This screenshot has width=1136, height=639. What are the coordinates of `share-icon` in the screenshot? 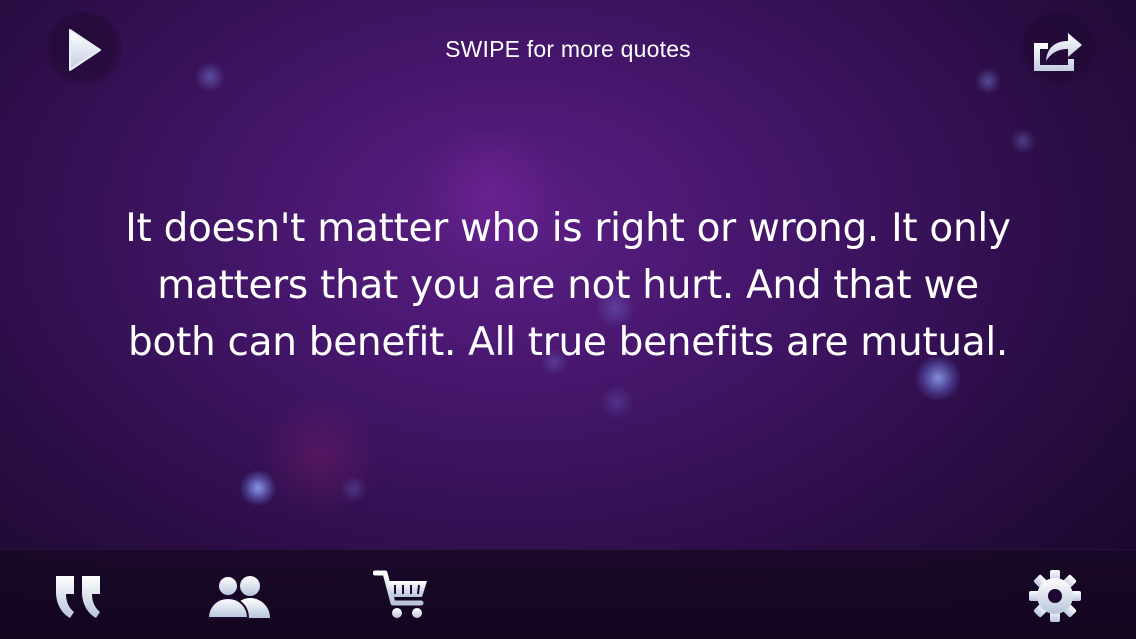 It's located at (1058, 52).